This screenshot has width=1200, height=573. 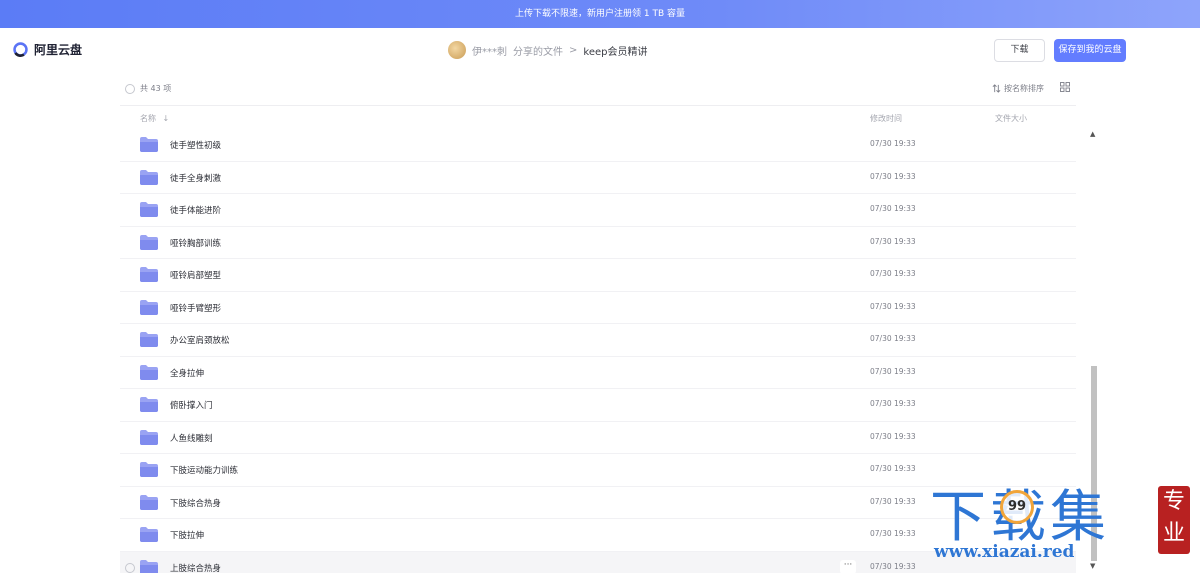 I want to click on logo: 阿里云盘, so click(x=47, y=49).